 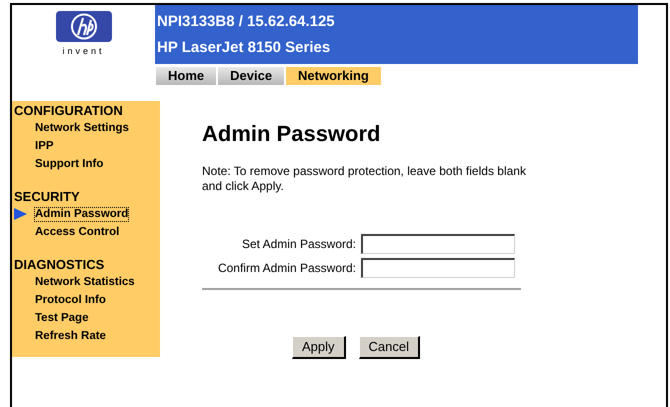 What do you see at coordinates (186, 76) in the screenshot?
I see `nav-tab: Home` at bounding box center [186, 76].